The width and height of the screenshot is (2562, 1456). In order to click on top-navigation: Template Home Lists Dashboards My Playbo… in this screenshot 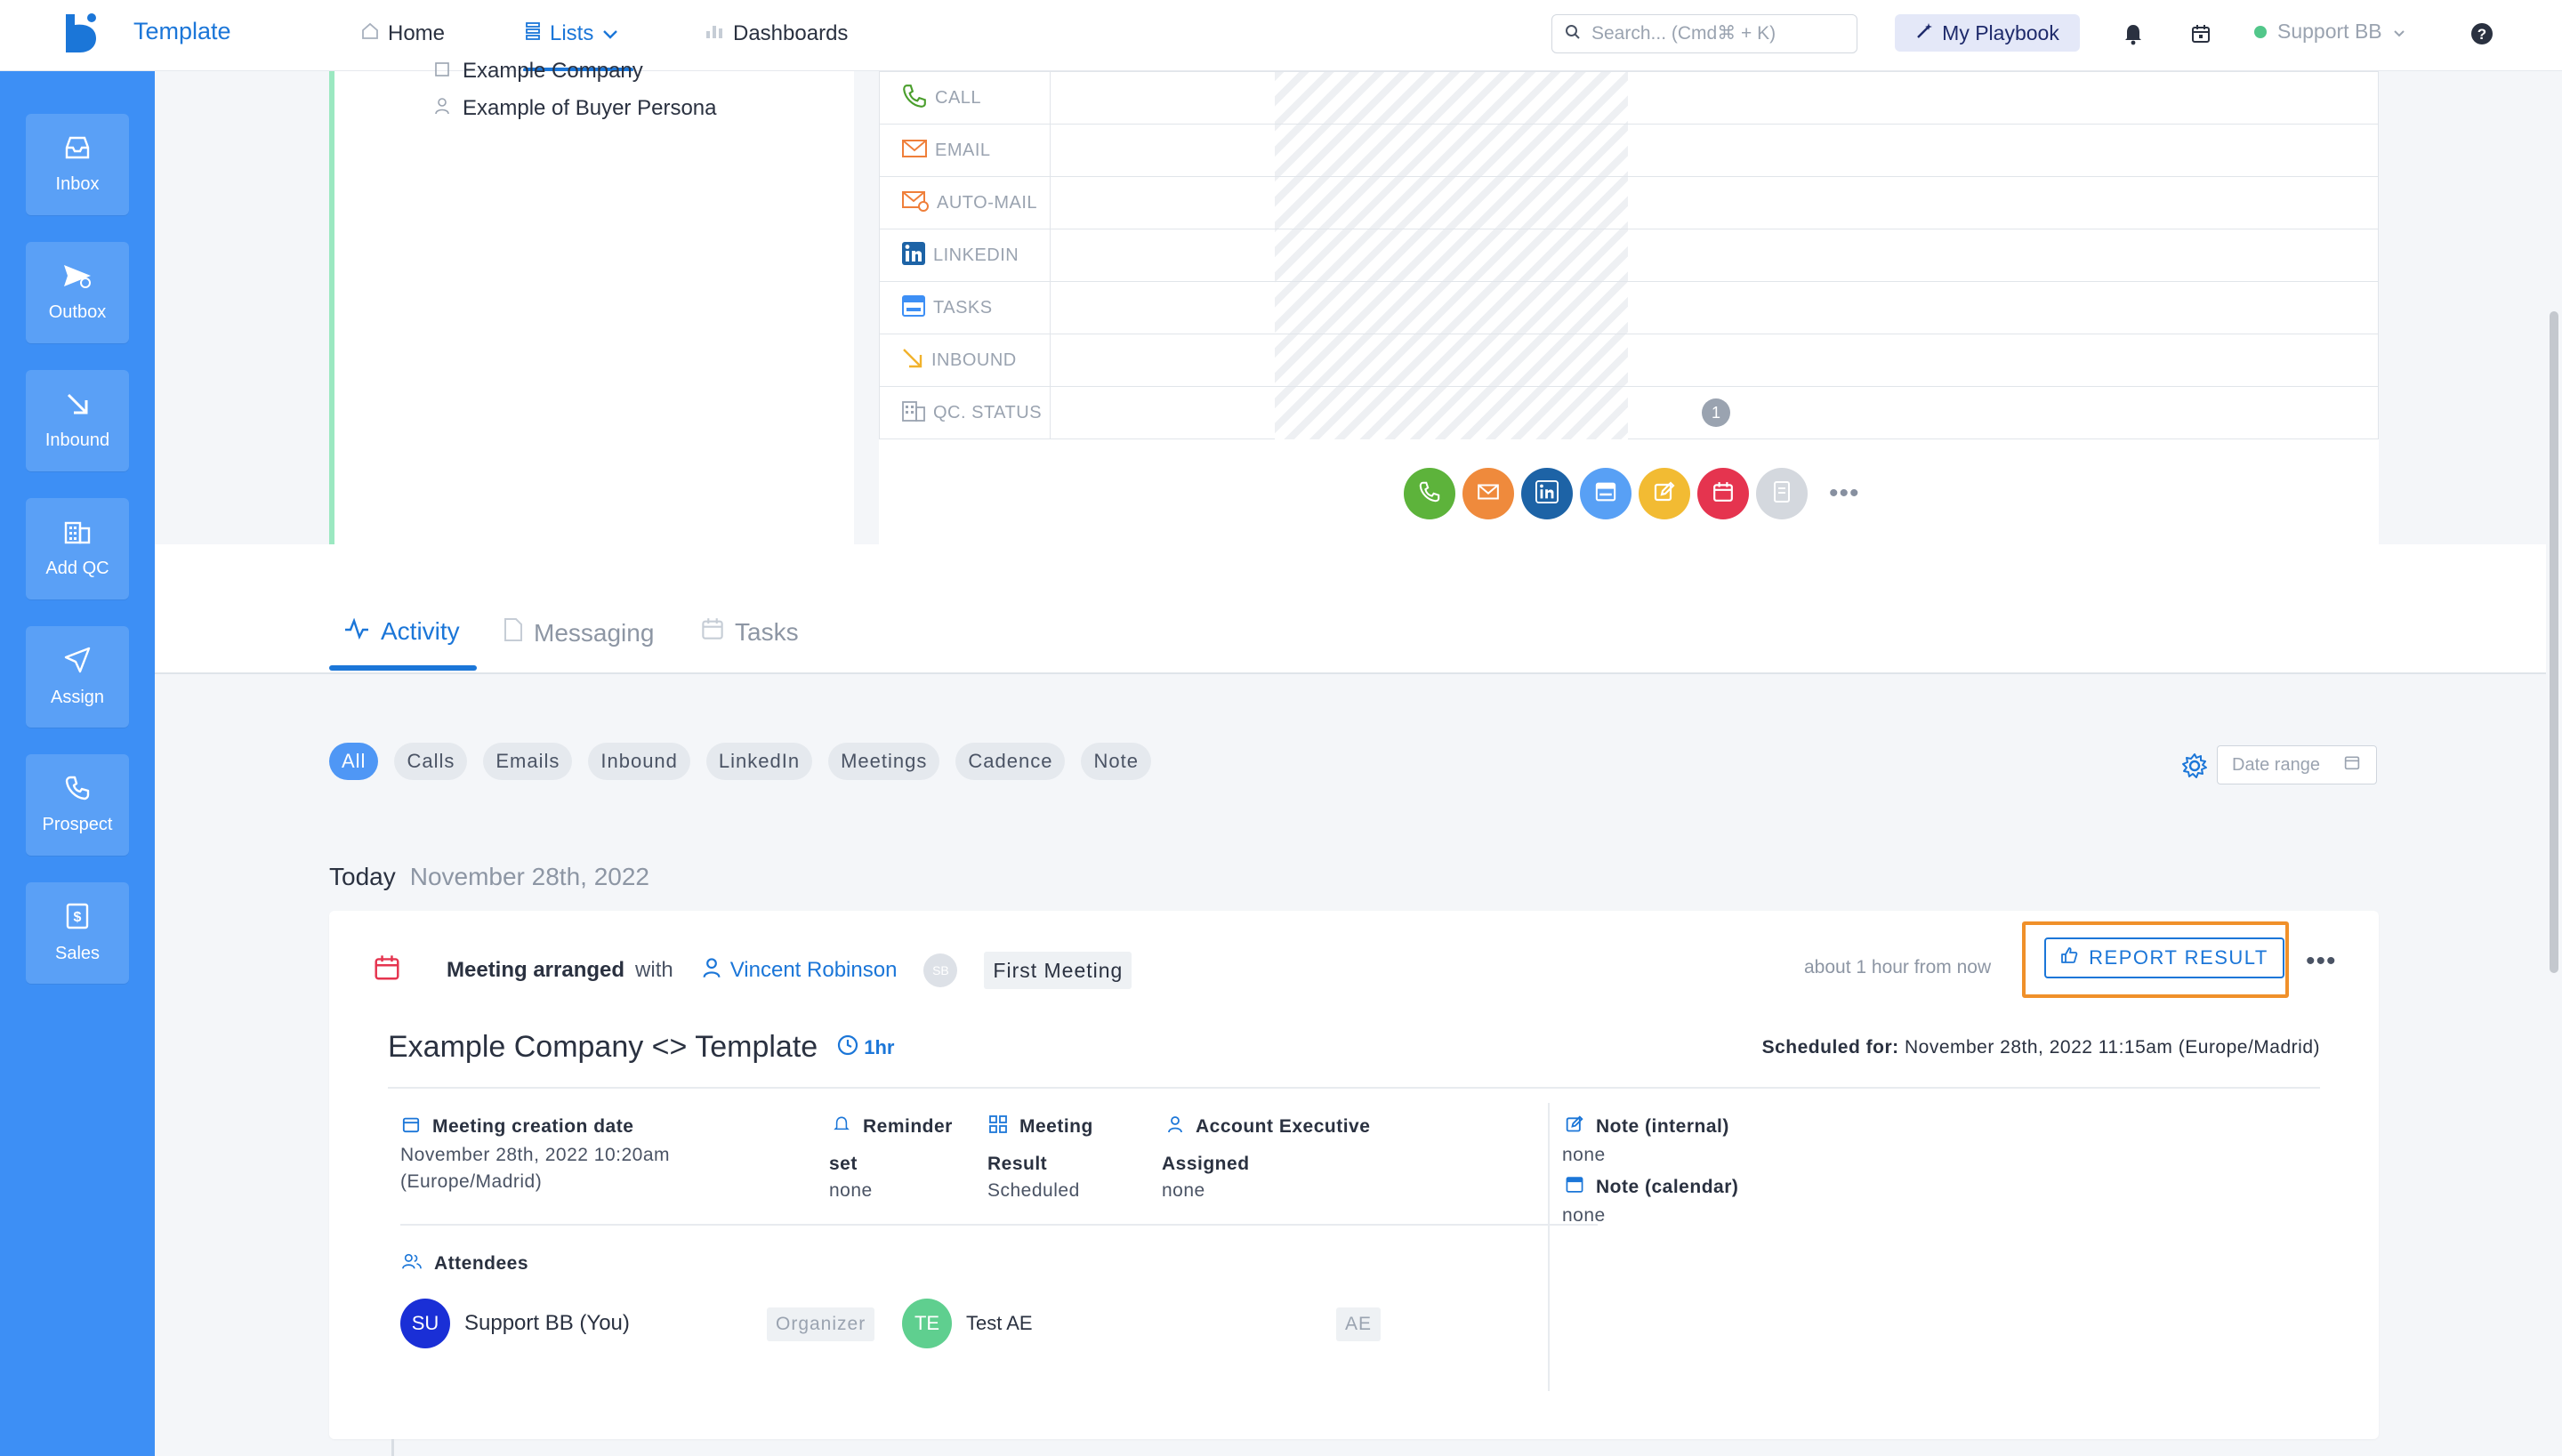, I will do `click(1281, 36)`.